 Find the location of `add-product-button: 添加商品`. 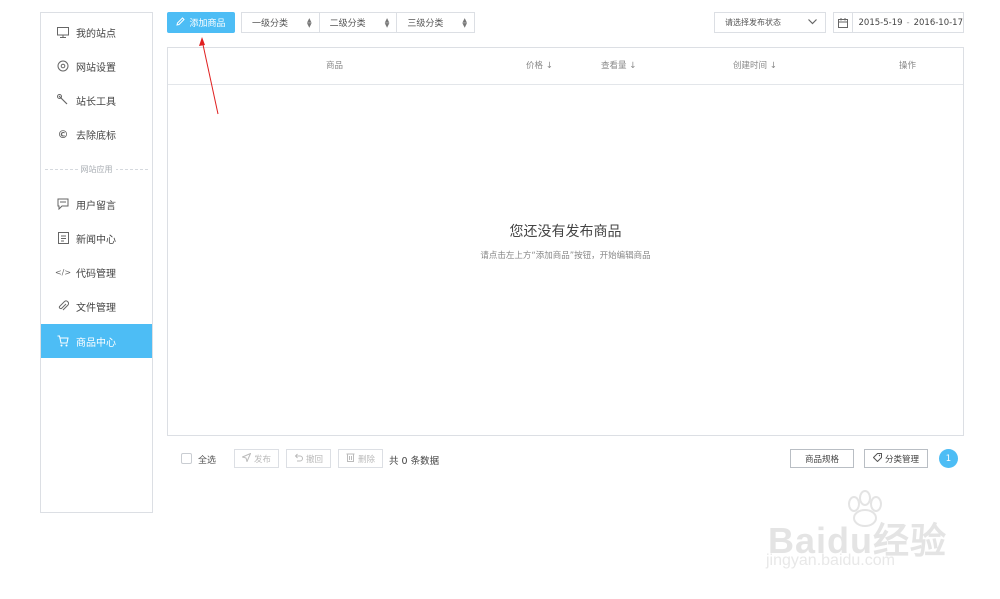

add-product-button: 添加商品 is located at coordinates (201, 22).